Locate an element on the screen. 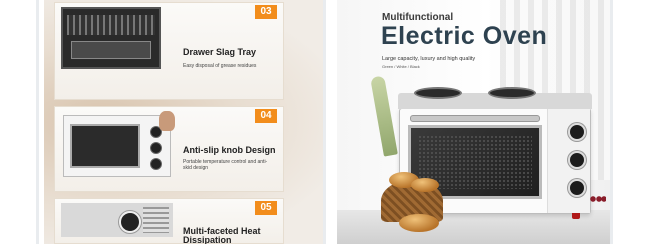 The width and height of the screenshot is (652, 244). hero-title: Electric Oven is located at coordinates (464, 36).